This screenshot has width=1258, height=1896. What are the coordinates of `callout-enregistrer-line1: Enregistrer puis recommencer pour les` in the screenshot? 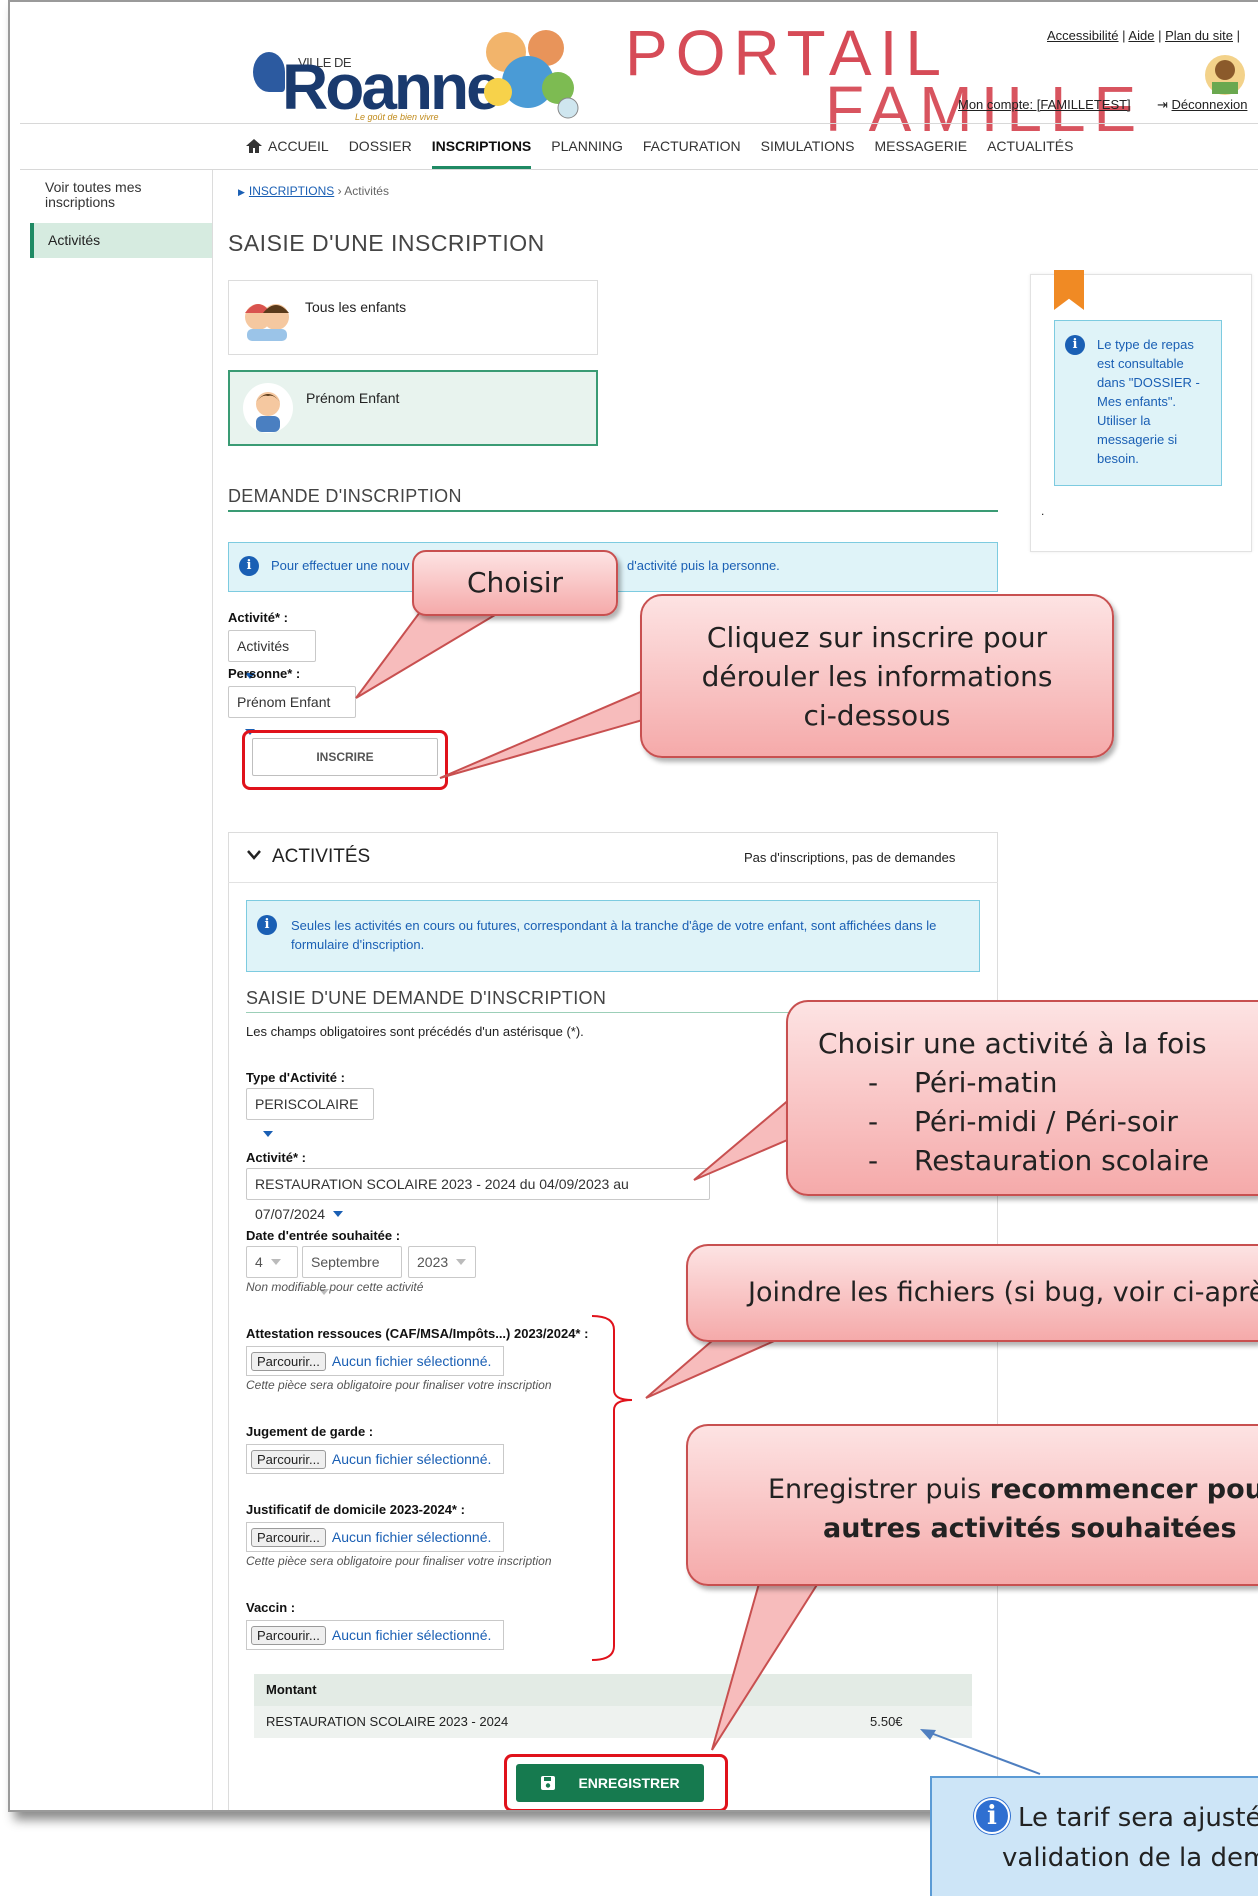 It's located at (973, 1489).